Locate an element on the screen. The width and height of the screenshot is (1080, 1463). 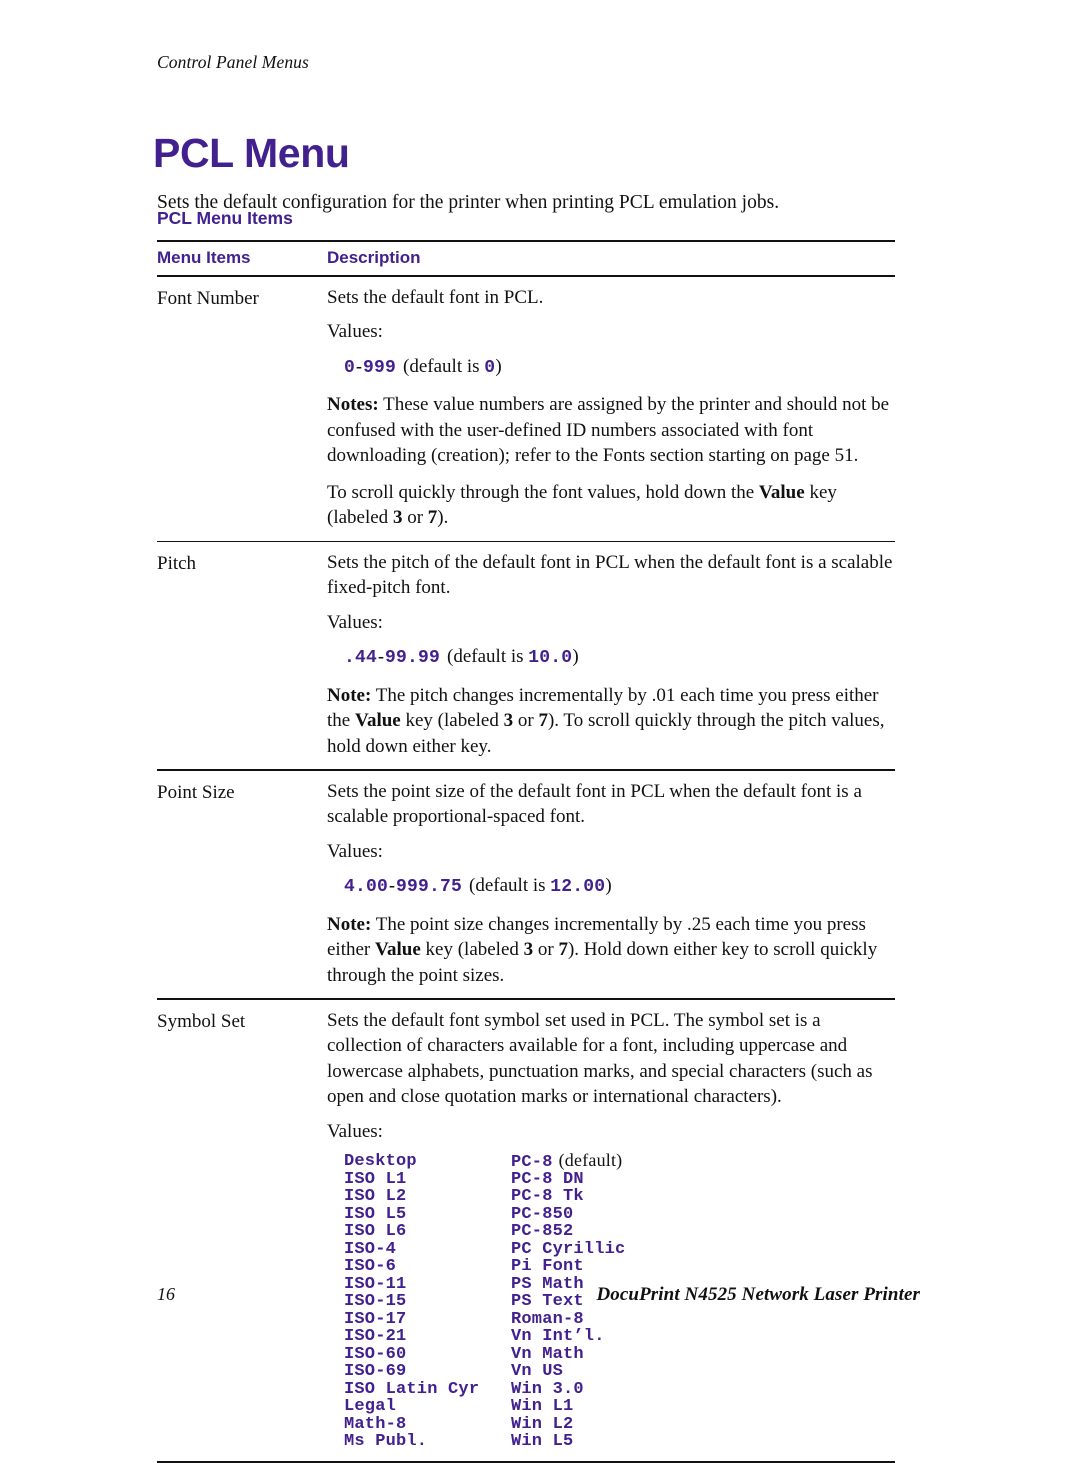
range-low: .44 is located at coordinates (361, 658).